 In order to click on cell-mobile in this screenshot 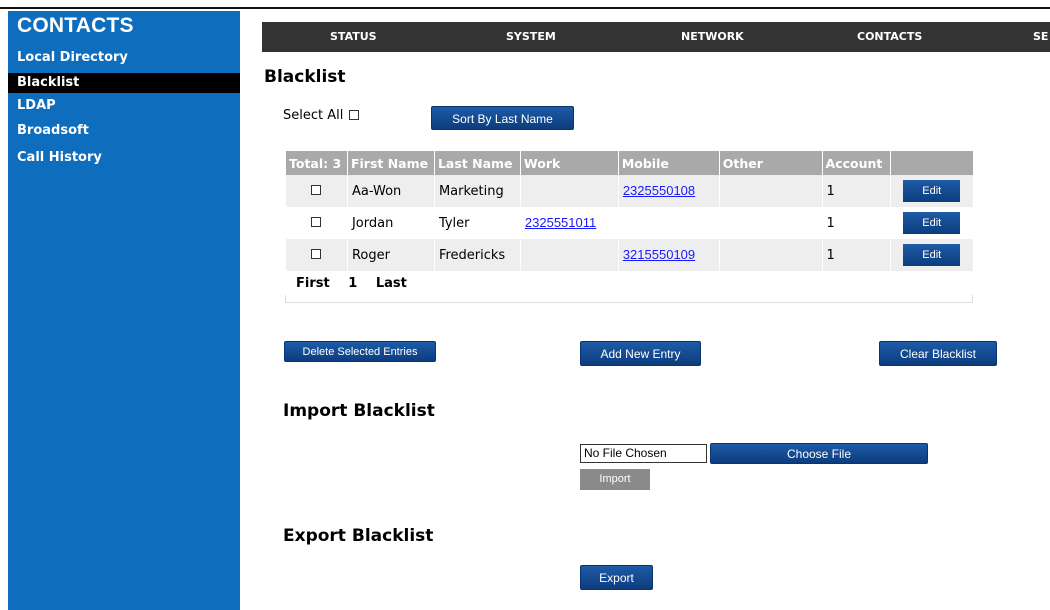, I will do `click(668, 223)`.